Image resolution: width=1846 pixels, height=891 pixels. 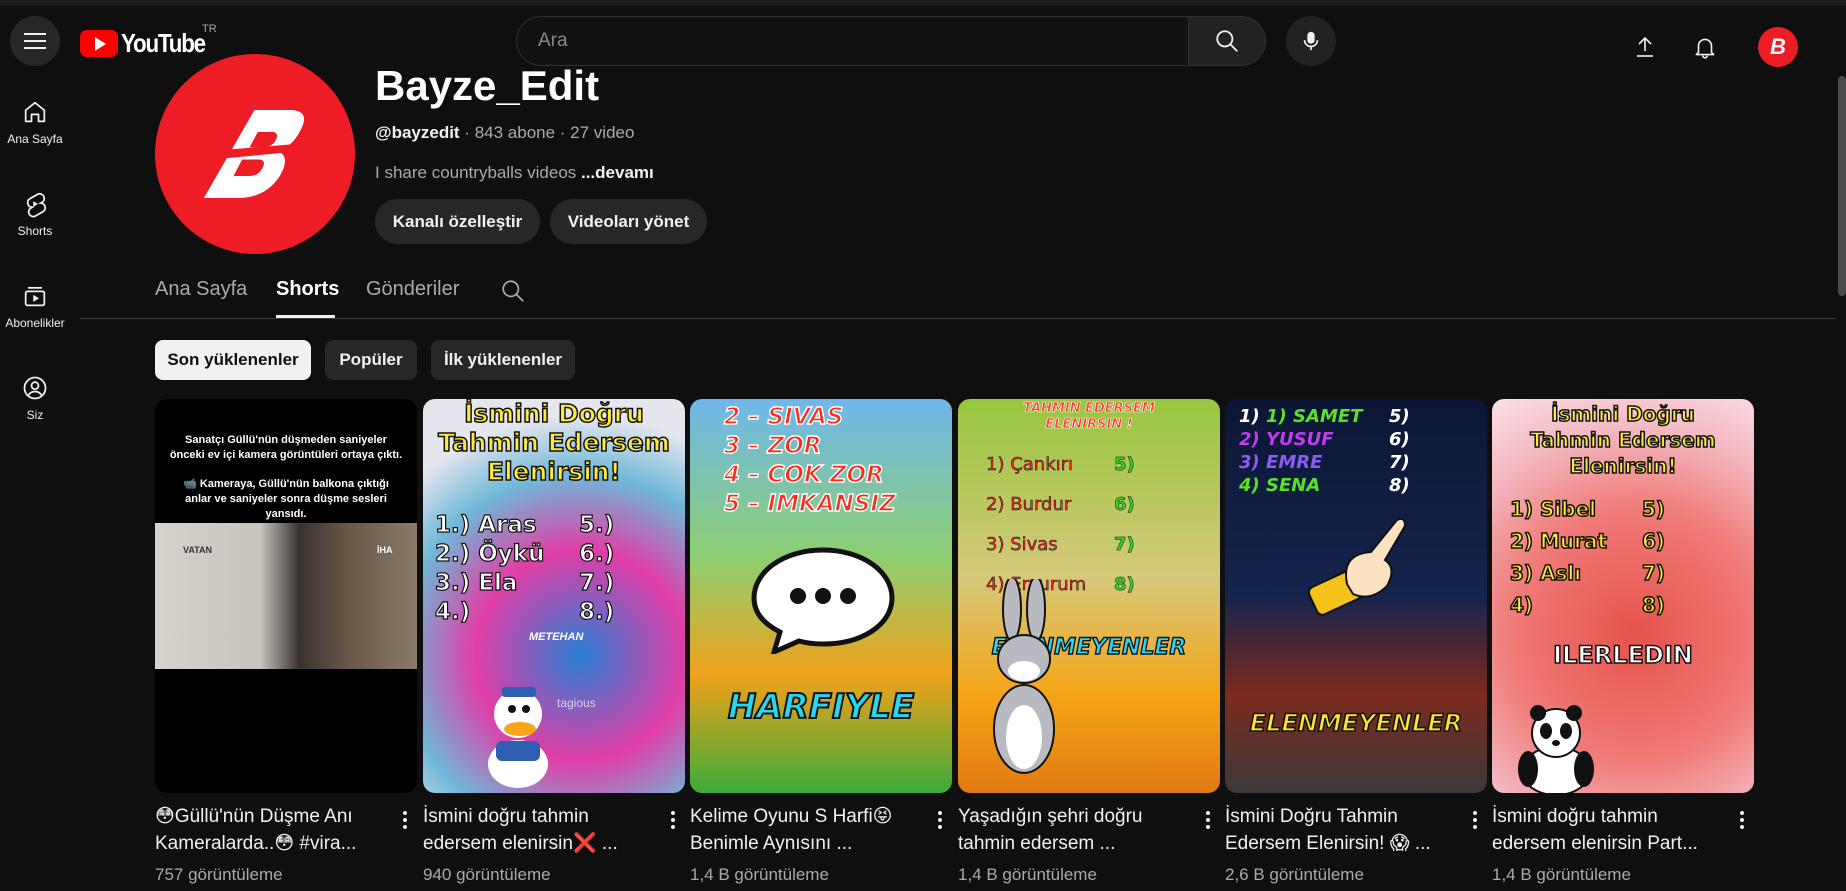 I want to click on search-button, so click(x=1227, y=41).